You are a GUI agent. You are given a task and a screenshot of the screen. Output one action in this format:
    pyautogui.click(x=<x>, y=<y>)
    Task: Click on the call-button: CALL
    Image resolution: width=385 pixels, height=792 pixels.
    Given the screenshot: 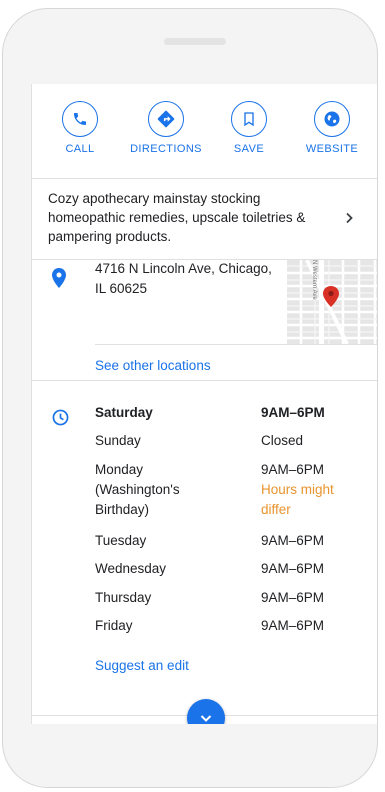 What is the action you would take?
    pyautogui.click(x=80, y=128)
    